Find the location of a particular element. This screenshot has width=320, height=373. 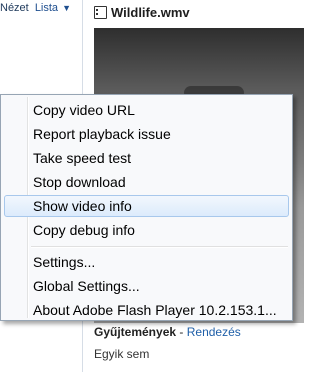

menu-item-label: Copy video URL is located at coordinates (84, 110).